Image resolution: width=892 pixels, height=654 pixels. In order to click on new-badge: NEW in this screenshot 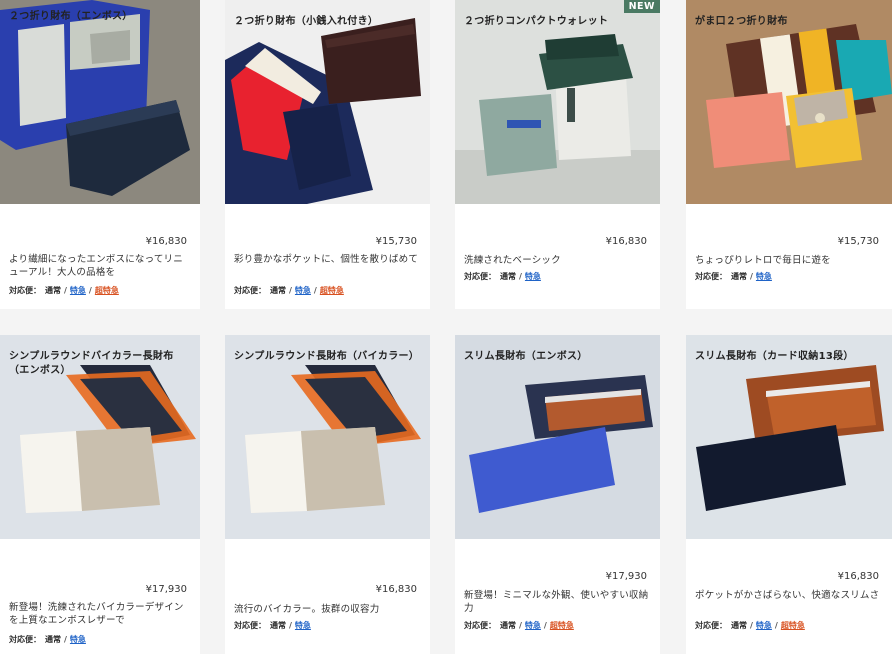, I will do `click(641, 6)`.